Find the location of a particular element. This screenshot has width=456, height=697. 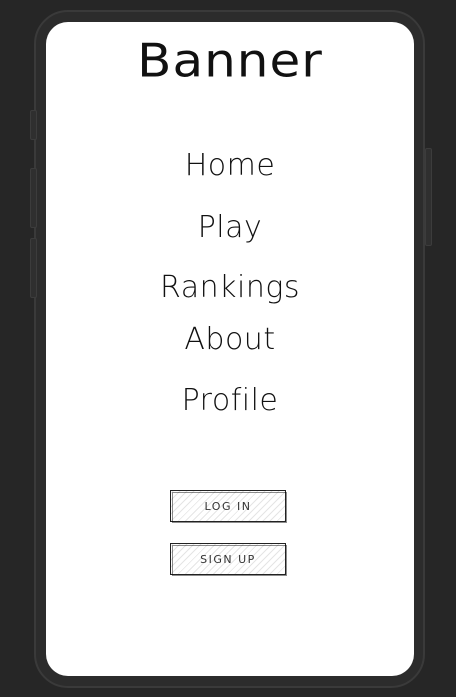

signup-button: SIGN UP is located at coordinates (228, 559).